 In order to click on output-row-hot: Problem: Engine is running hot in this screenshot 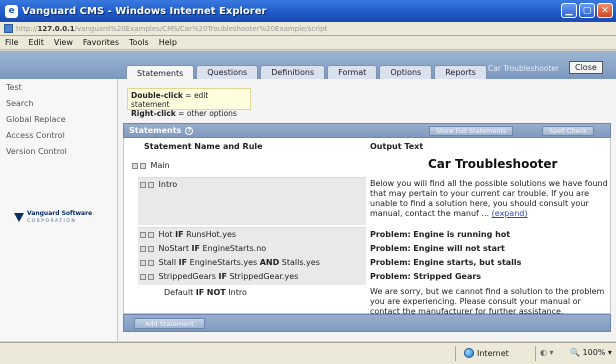, I will do `click(489, 235)`.